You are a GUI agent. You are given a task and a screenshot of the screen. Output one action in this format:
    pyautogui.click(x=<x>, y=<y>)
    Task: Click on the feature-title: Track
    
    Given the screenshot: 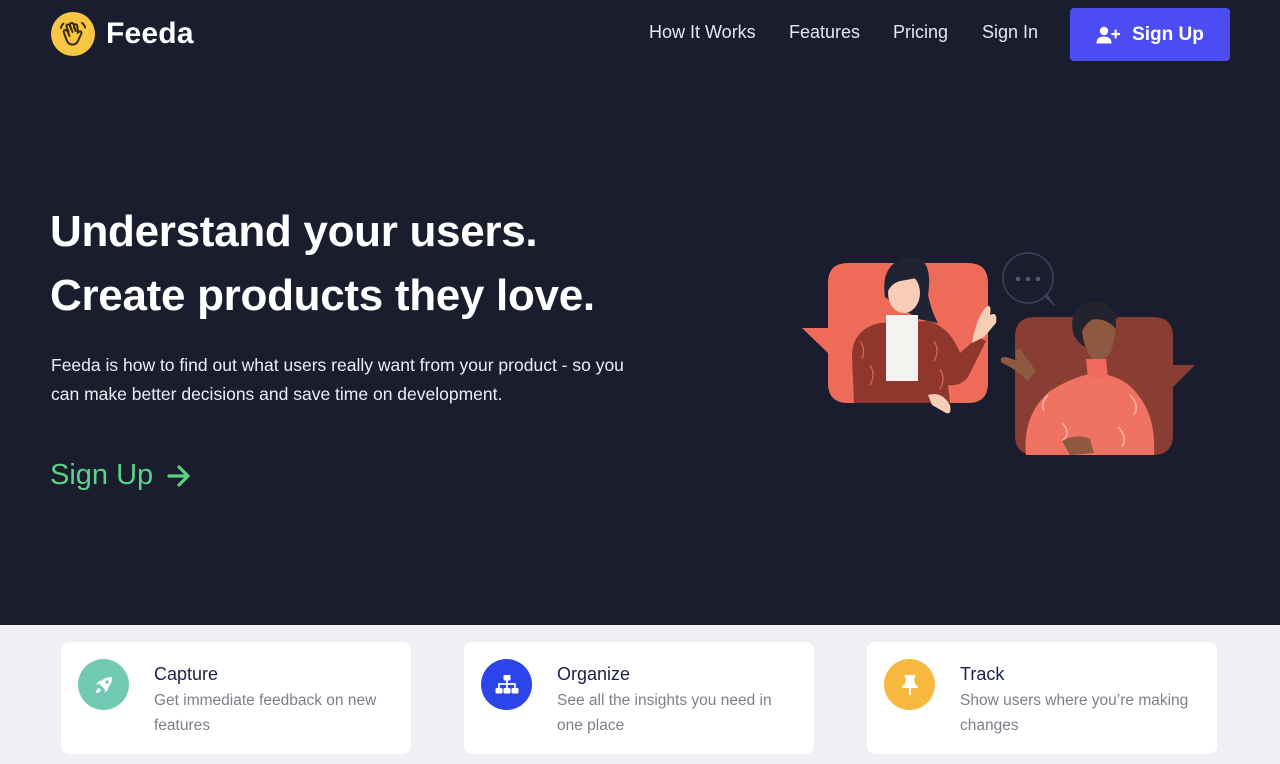 What is the action you would take?
    pyautogui.click(x=982, y=674)
    